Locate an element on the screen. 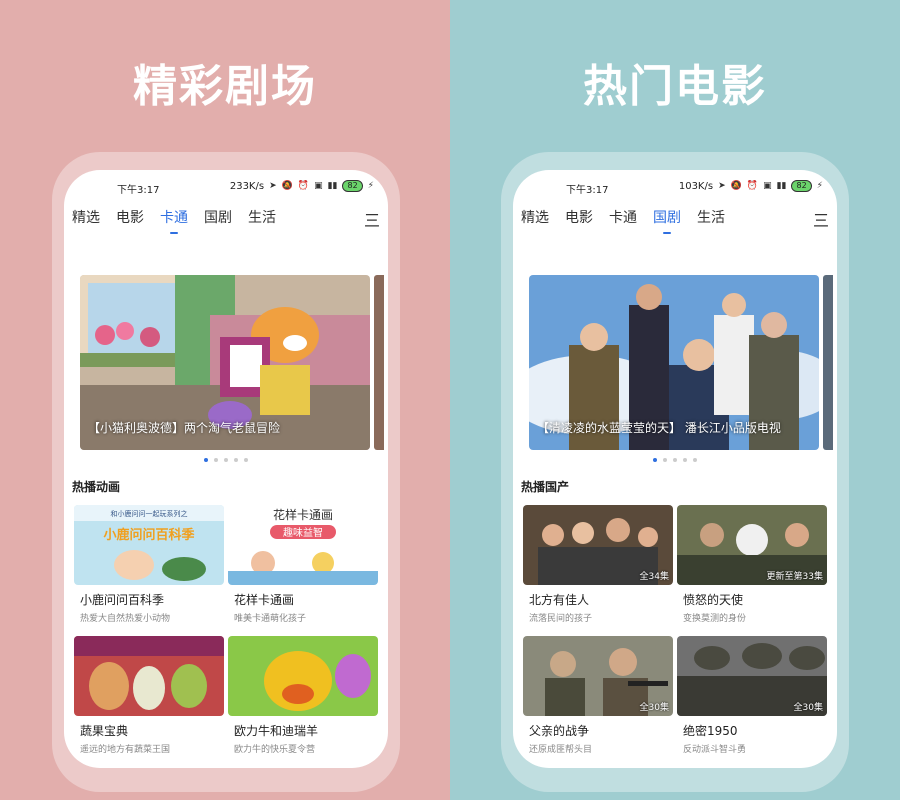  content-card: 欧力牛和迪瑞羊 欧力牛的快乐夏令营 is located at coordinates (303, 695).